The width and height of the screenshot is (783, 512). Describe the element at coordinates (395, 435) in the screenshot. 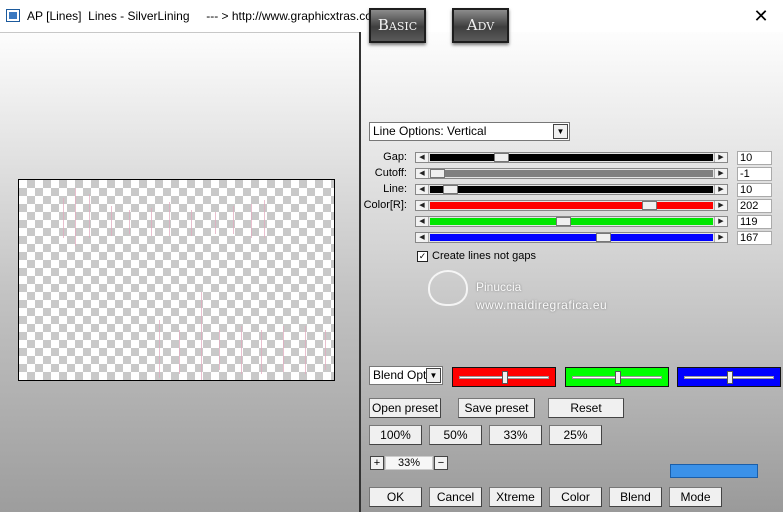

I see `zoom-100-button: 100%` at that location.